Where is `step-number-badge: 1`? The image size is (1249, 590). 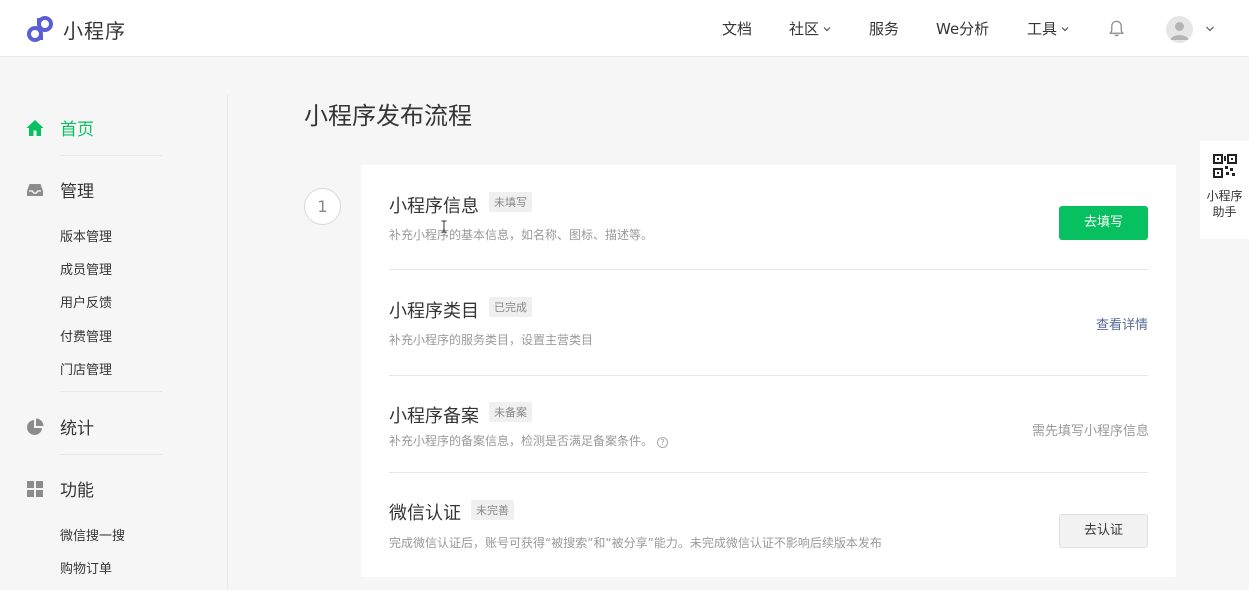 step-number-badge: 1 is located at coordinates (322, 206).